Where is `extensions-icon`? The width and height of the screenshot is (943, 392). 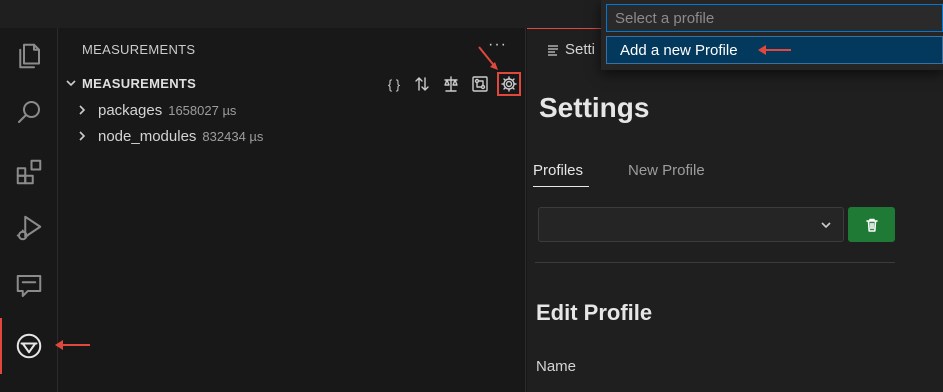 extensions-icon is located at coordinates (29, 172).